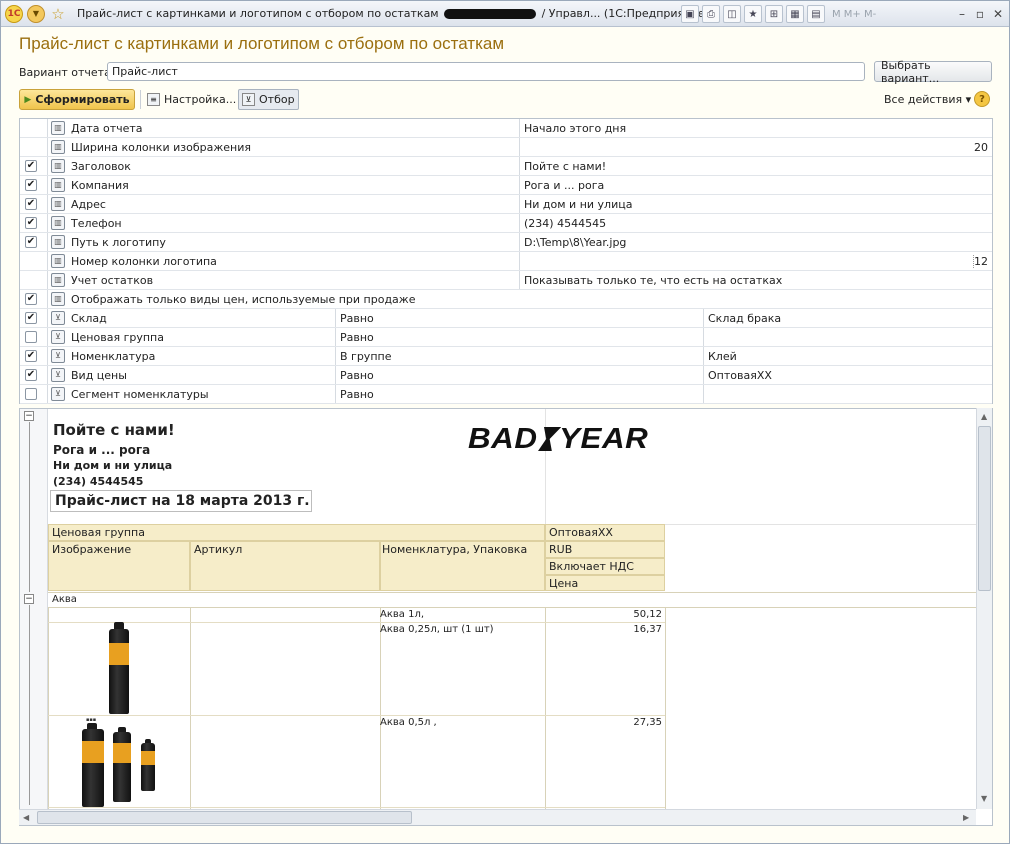 The width and height of the screenshot is (1010, 844). I want to click on preview-icon: ◫, so click(732, 14).